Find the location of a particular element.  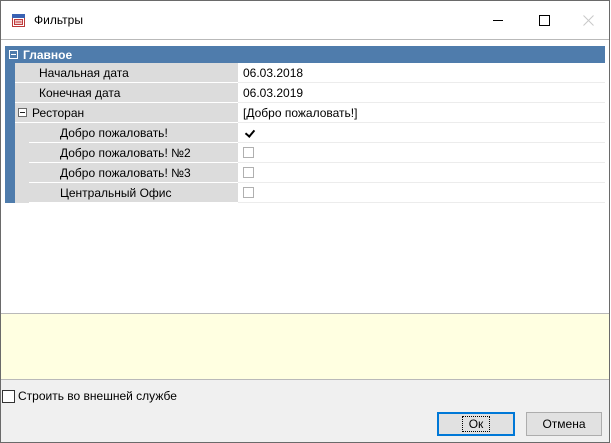

property-name: Добро пожаловать! is located at coordinates (133, 133).